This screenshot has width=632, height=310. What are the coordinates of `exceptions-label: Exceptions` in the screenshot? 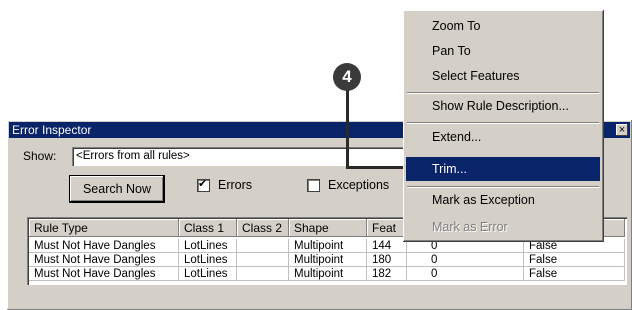 It's located at (359, 185).